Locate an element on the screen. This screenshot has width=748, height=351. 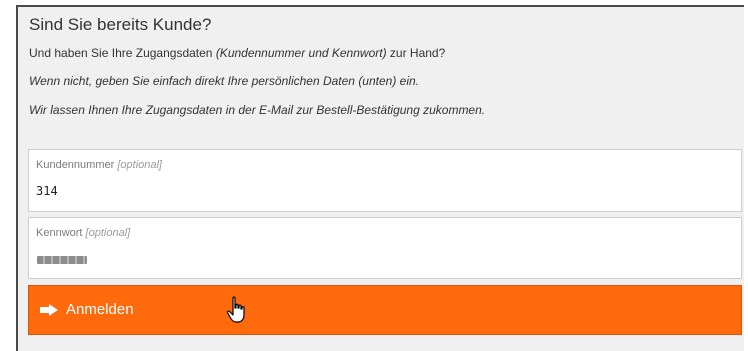
password-masked-value is located at coordinates (62, 260).